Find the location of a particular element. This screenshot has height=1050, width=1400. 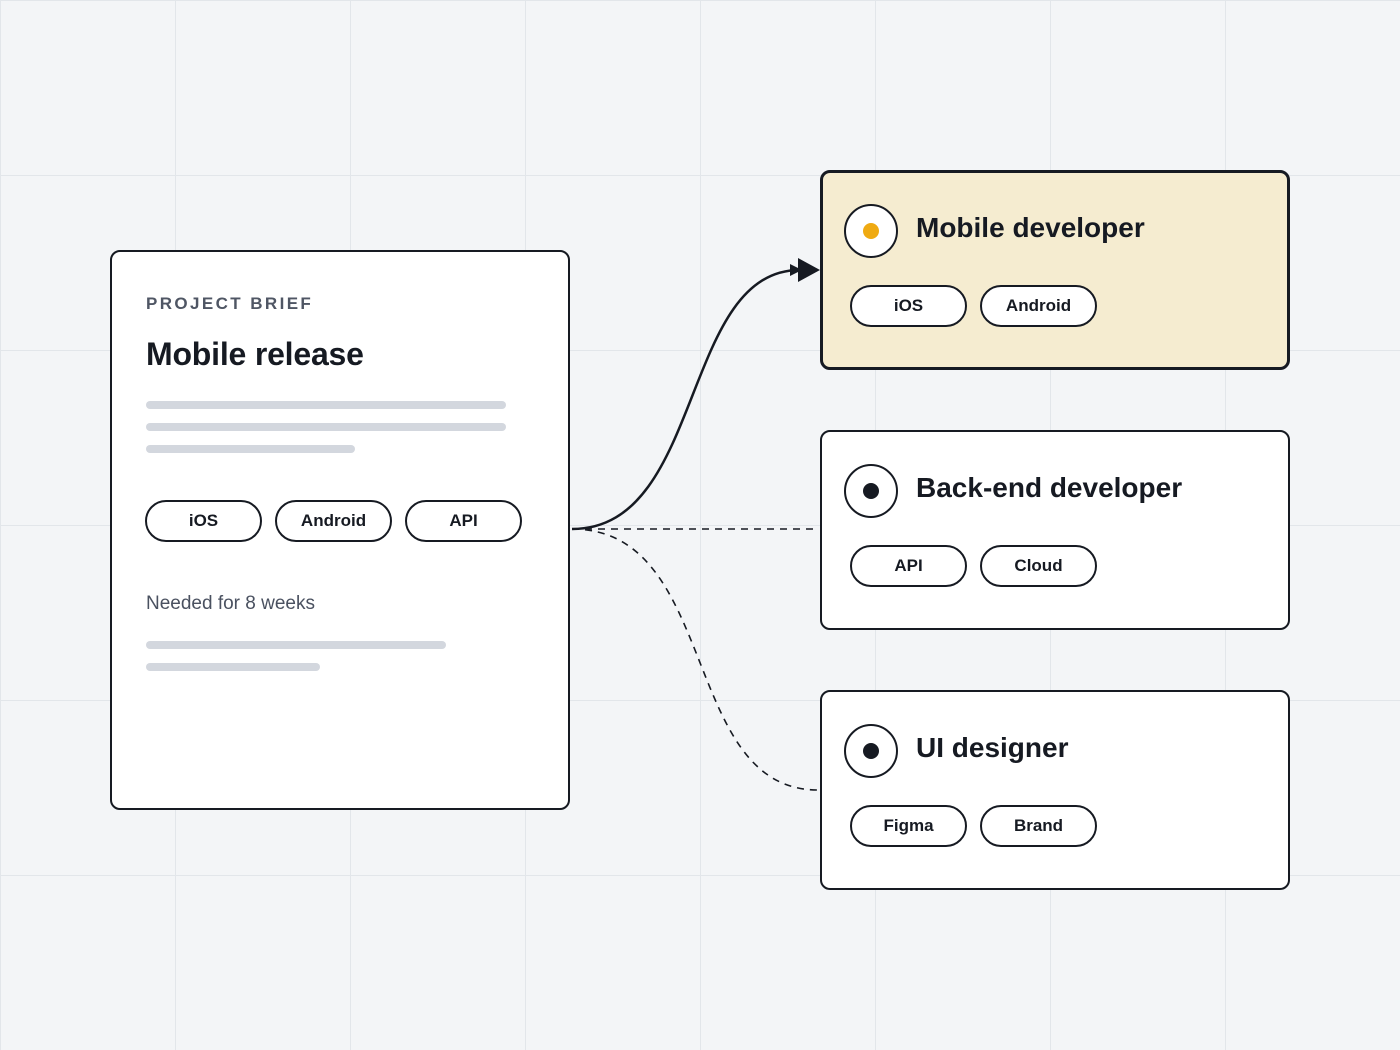

brief-title: Mobile release is located at coordinates (255, 354).